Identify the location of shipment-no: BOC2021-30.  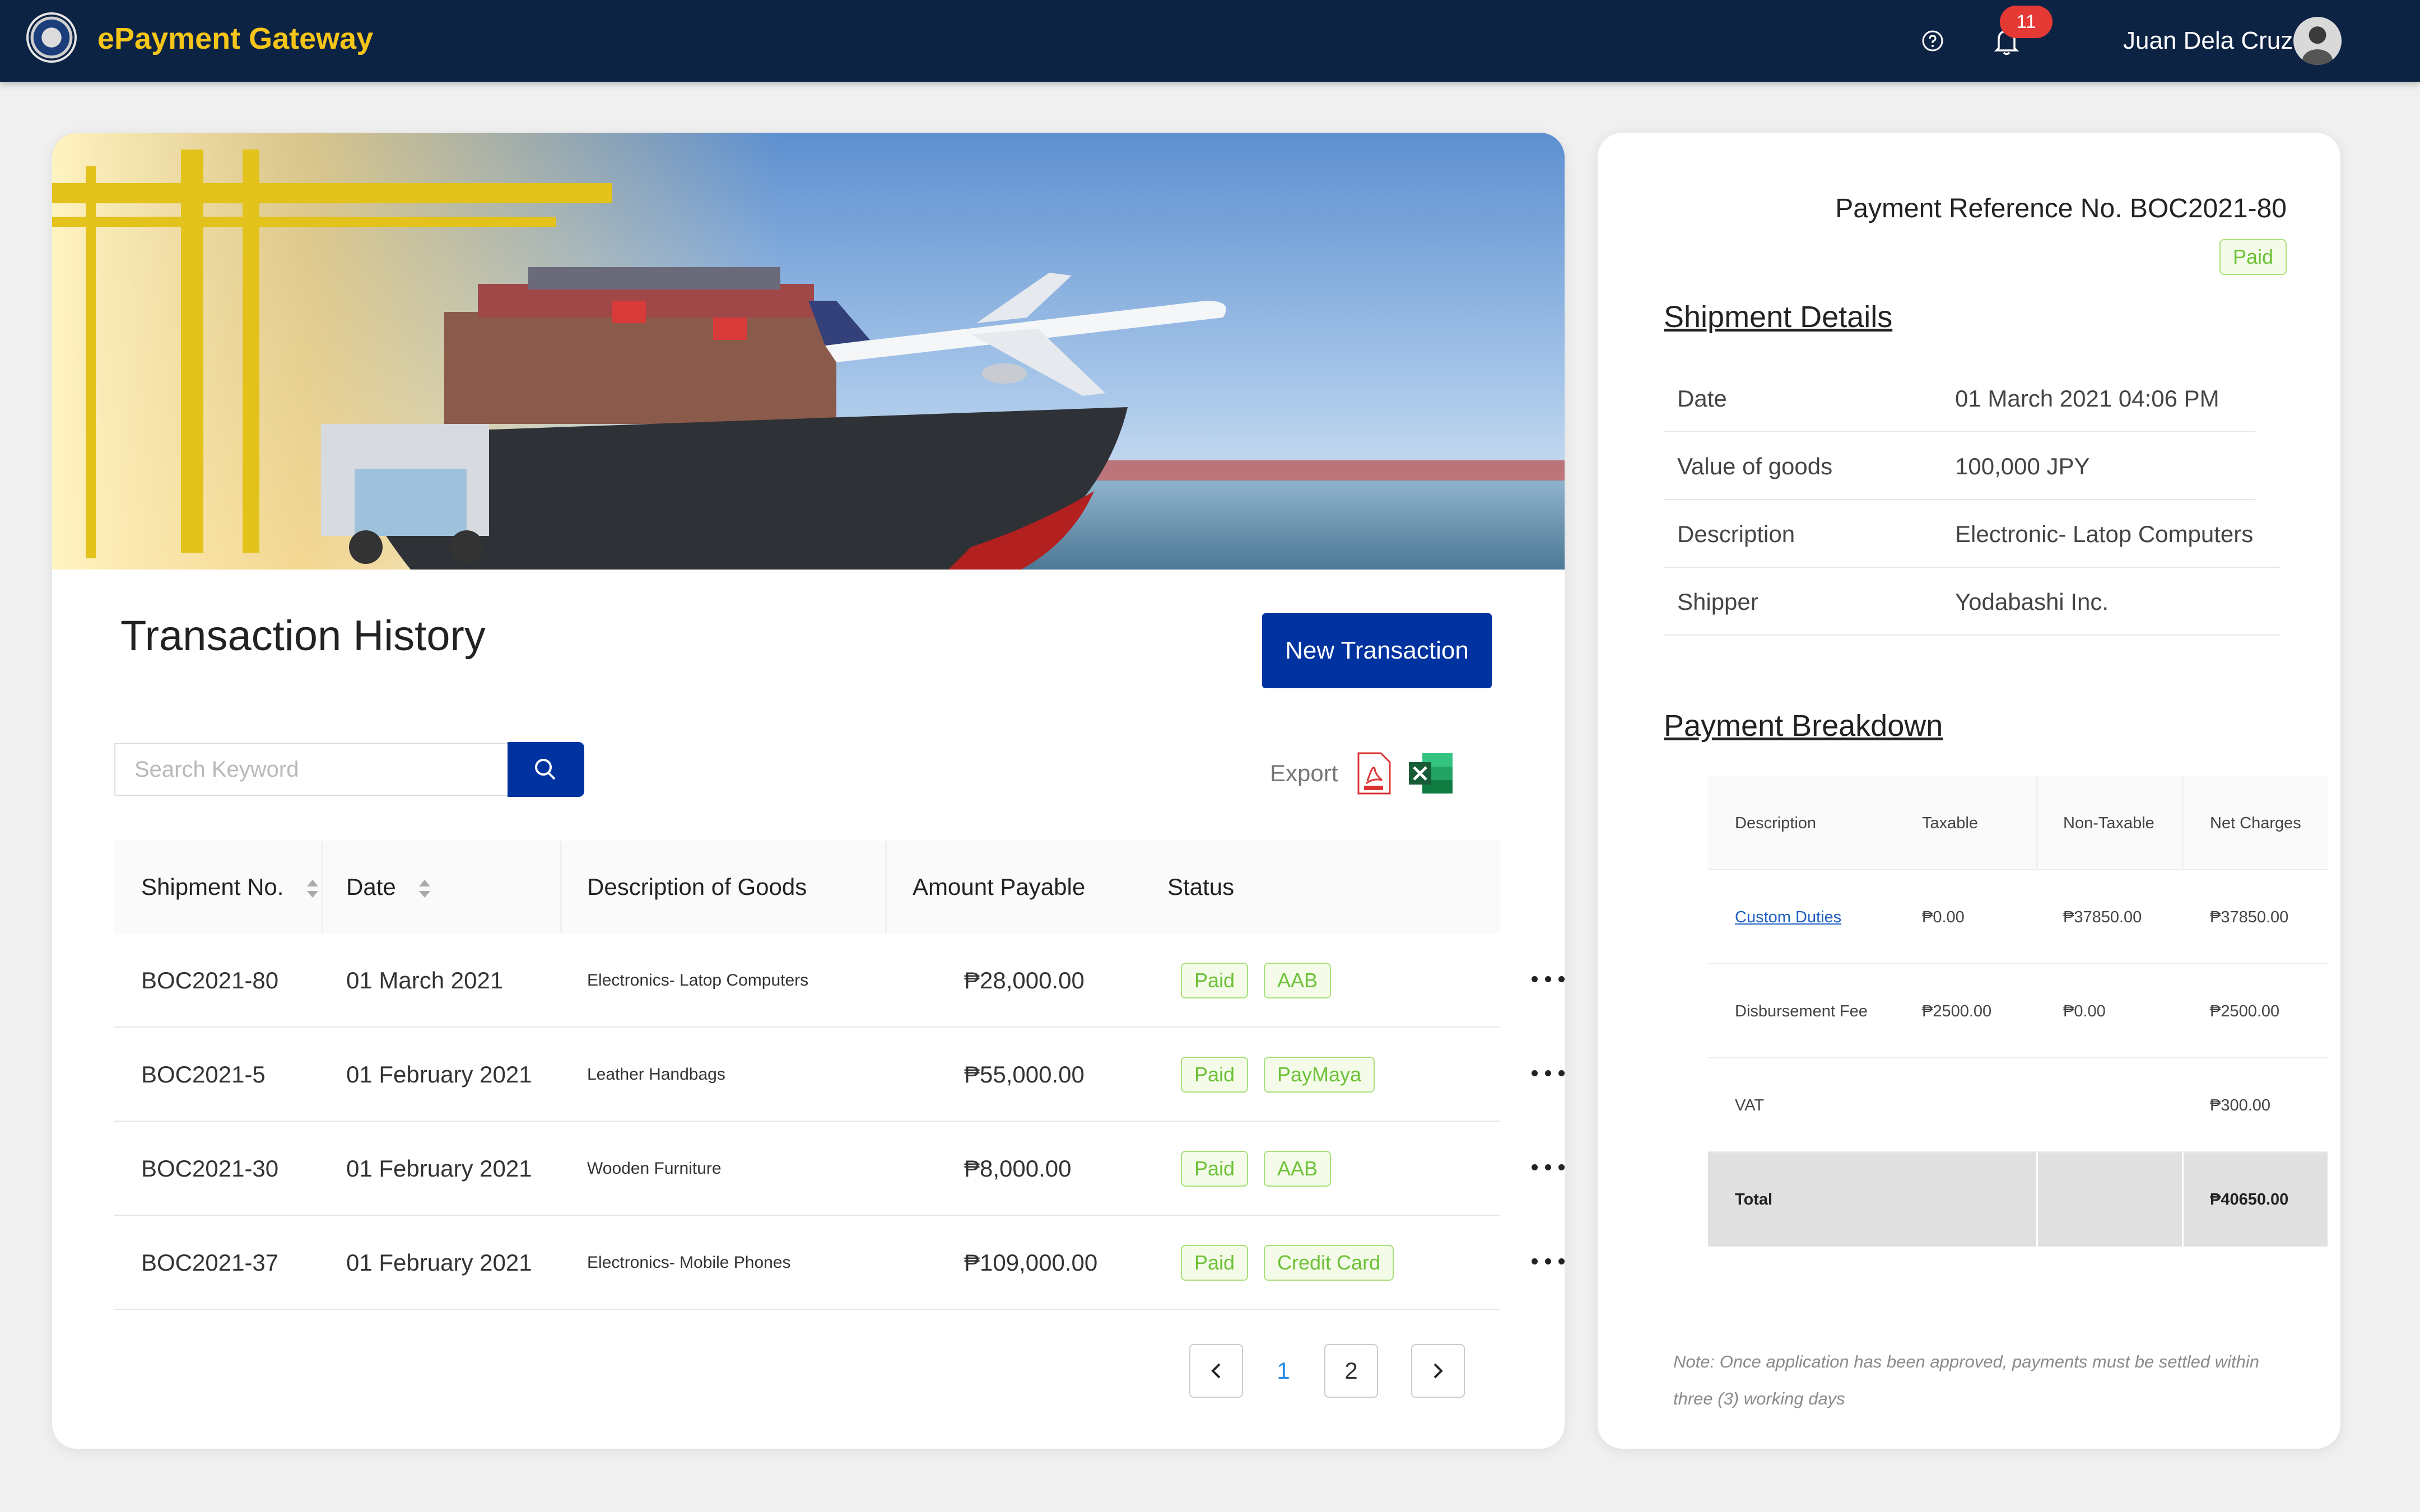
(210, 1169).